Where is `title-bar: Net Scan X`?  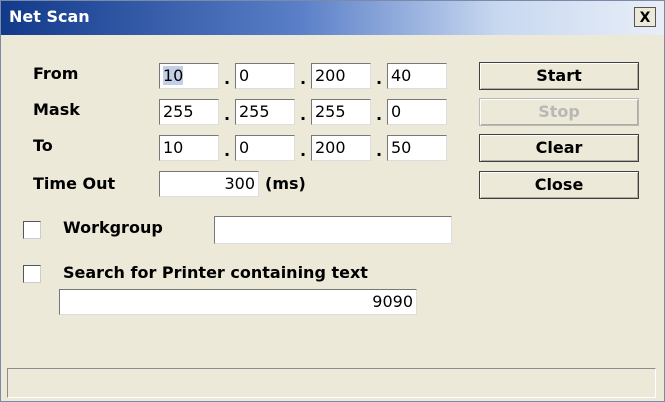
title-bar: Net Scan X is located at coordinates (332, 18).